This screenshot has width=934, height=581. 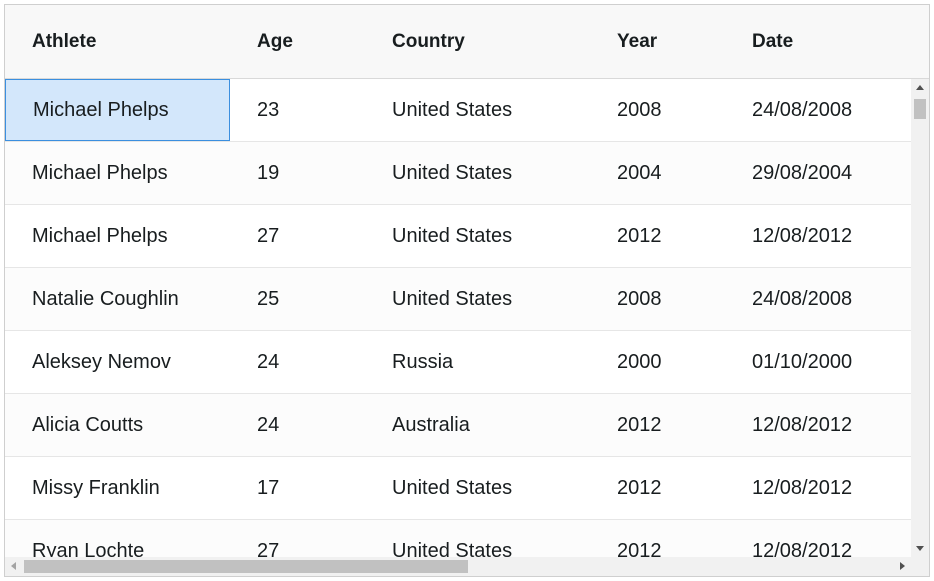 I want to click on table-row: Aleksey Nemov 24 Russia 2000 01/10/2000, so click(x=458, y=362).